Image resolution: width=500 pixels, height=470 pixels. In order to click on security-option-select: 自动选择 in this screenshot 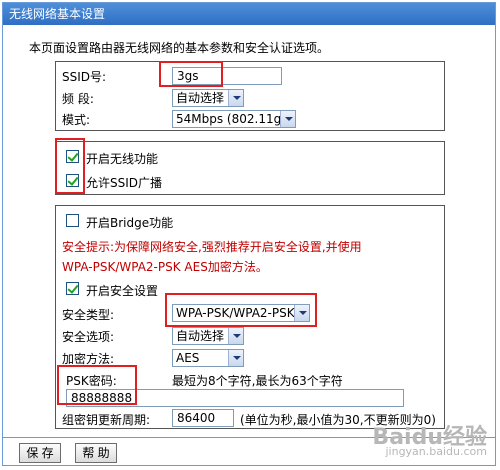, I will do `click(208, 336)`.